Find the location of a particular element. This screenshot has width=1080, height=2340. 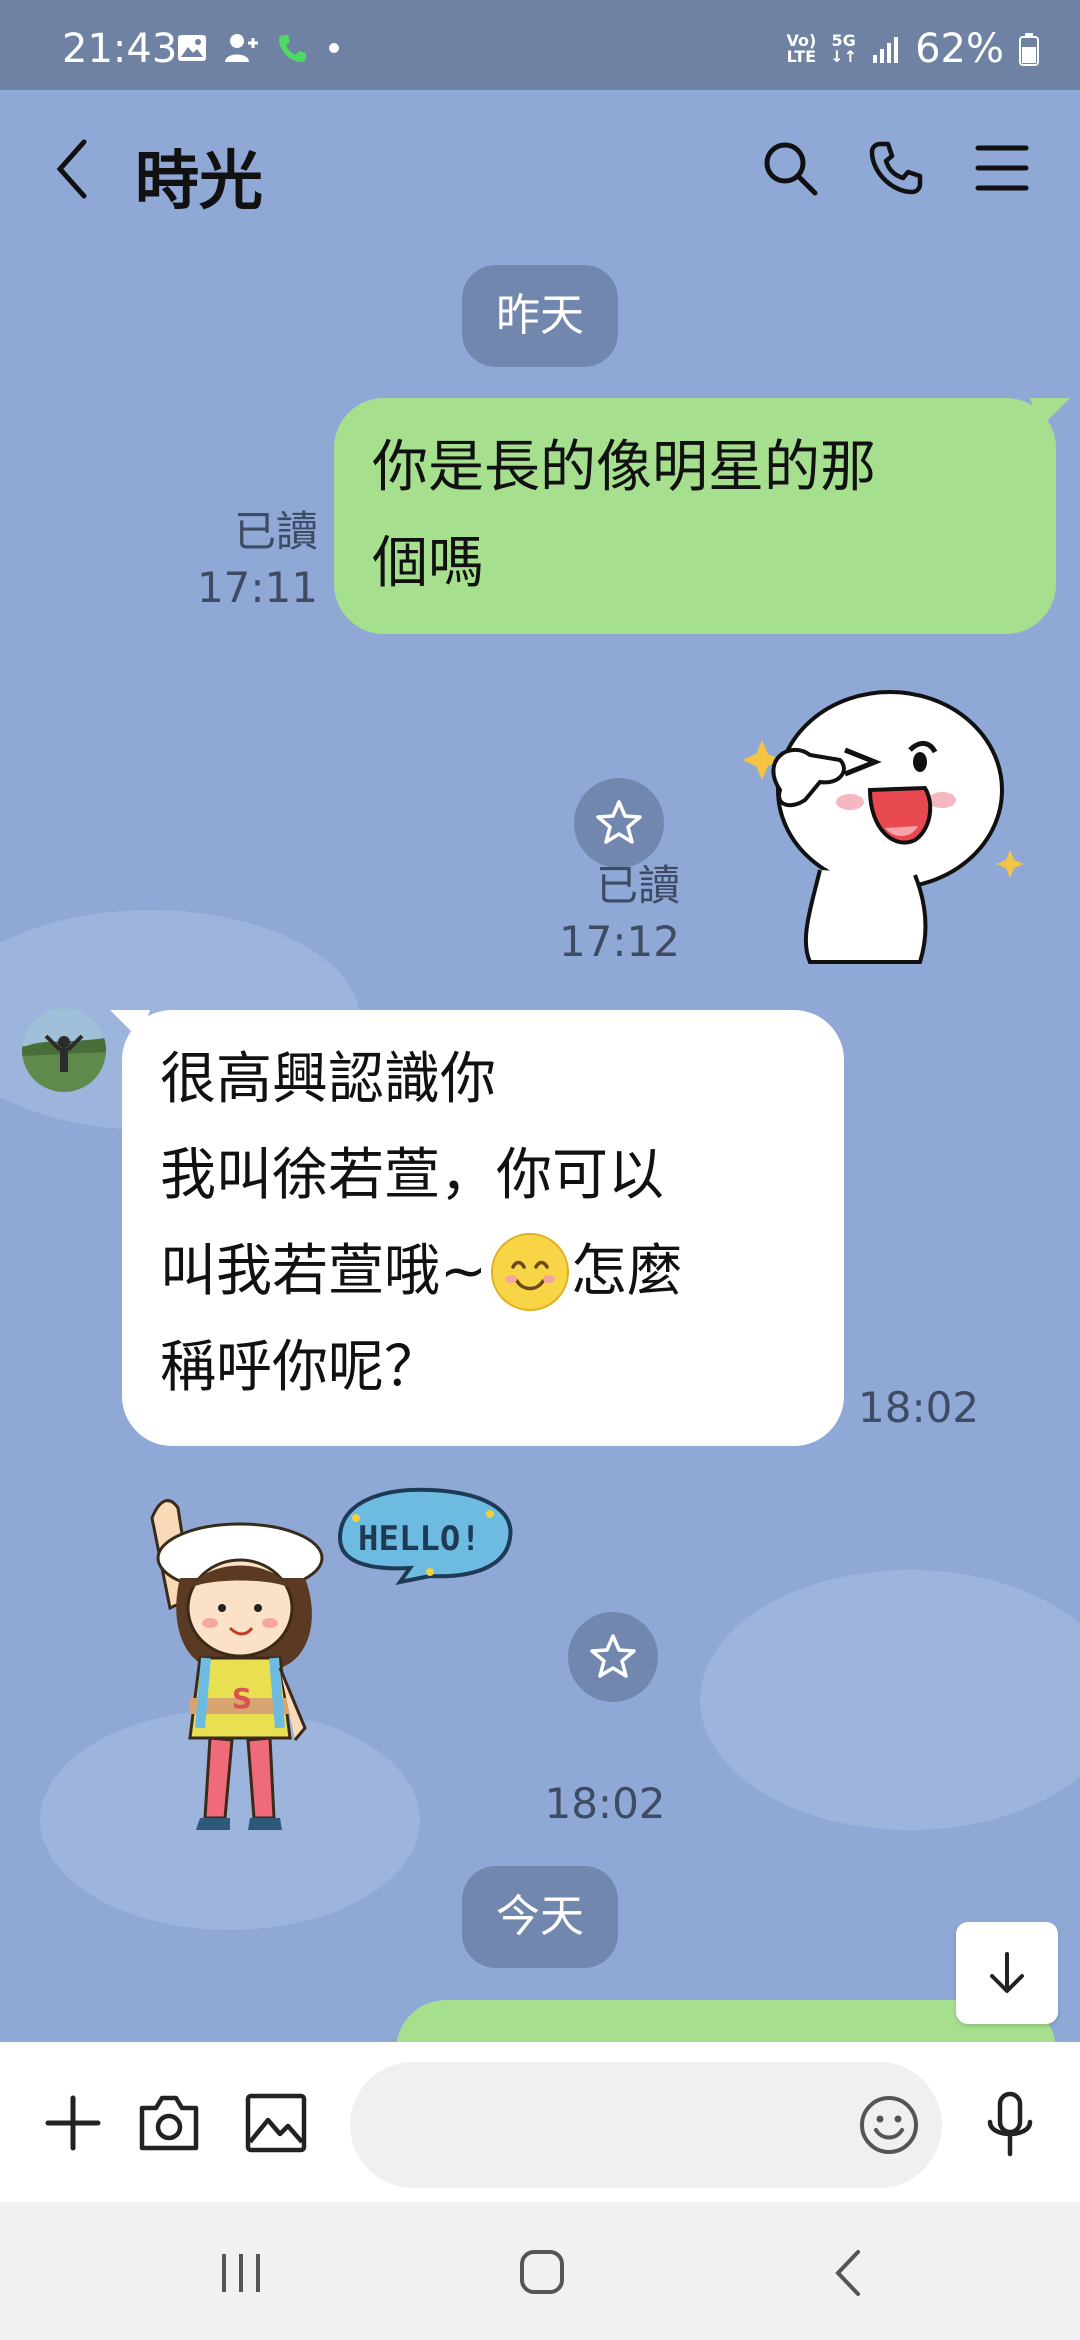

message-text-segment: 叫我若萱哦~ is located at coordinates (323, 1271).